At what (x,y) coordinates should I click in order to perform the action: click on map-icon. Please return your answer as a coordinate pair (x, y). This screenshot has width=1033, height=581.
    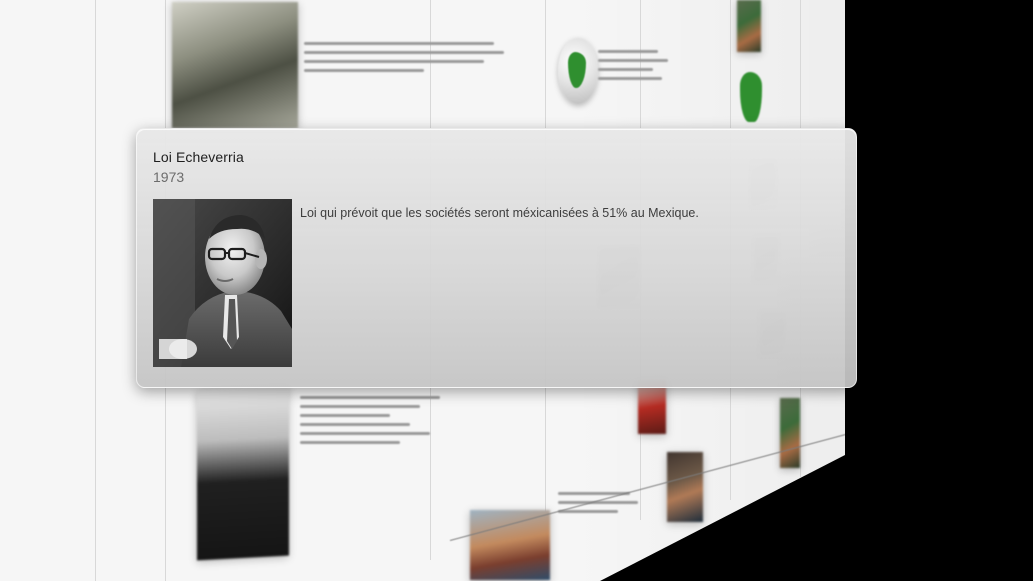
    Looking at the image, I should click on (751, 97).